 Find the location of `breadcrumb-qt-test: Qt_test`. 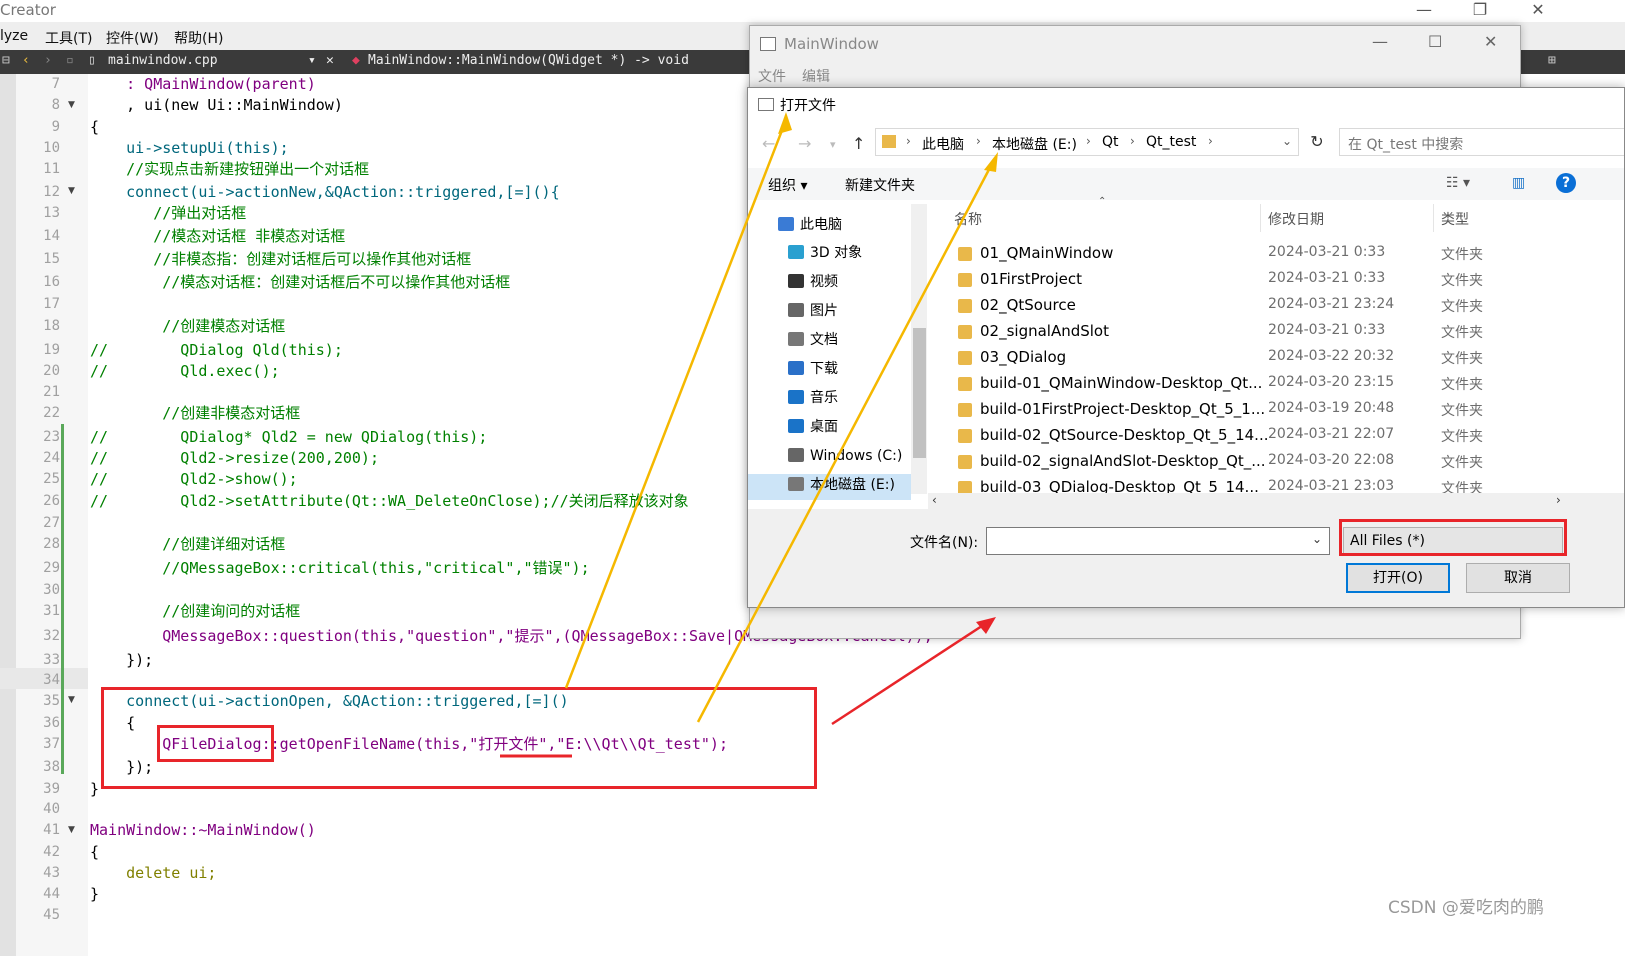

breadcrumb-qt-test: Qt_test is located at coordinates (1171, 142).